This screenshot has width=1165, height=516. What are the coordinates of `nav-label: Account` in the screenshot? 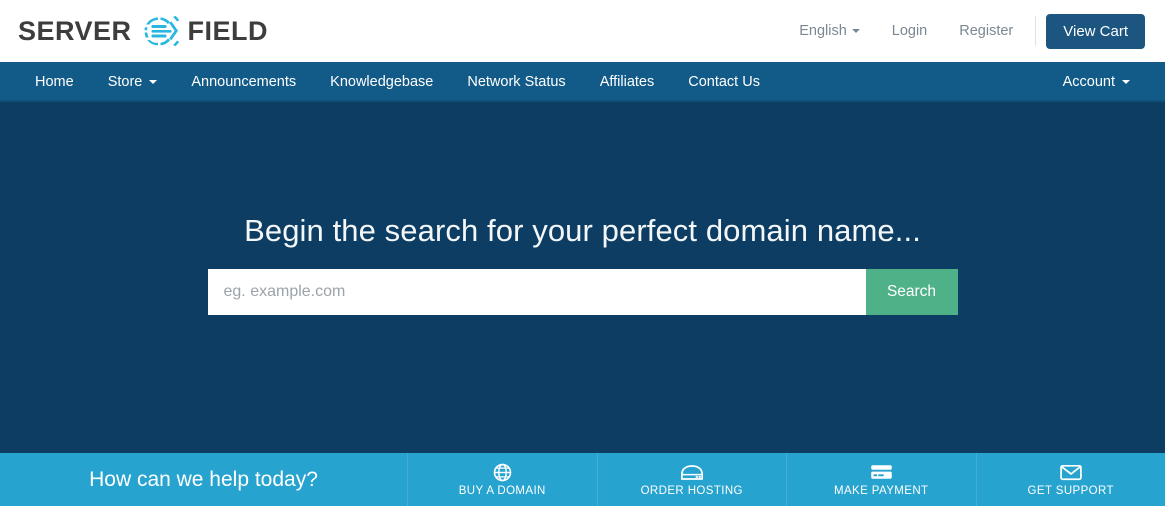 It's located at (1088, 82).